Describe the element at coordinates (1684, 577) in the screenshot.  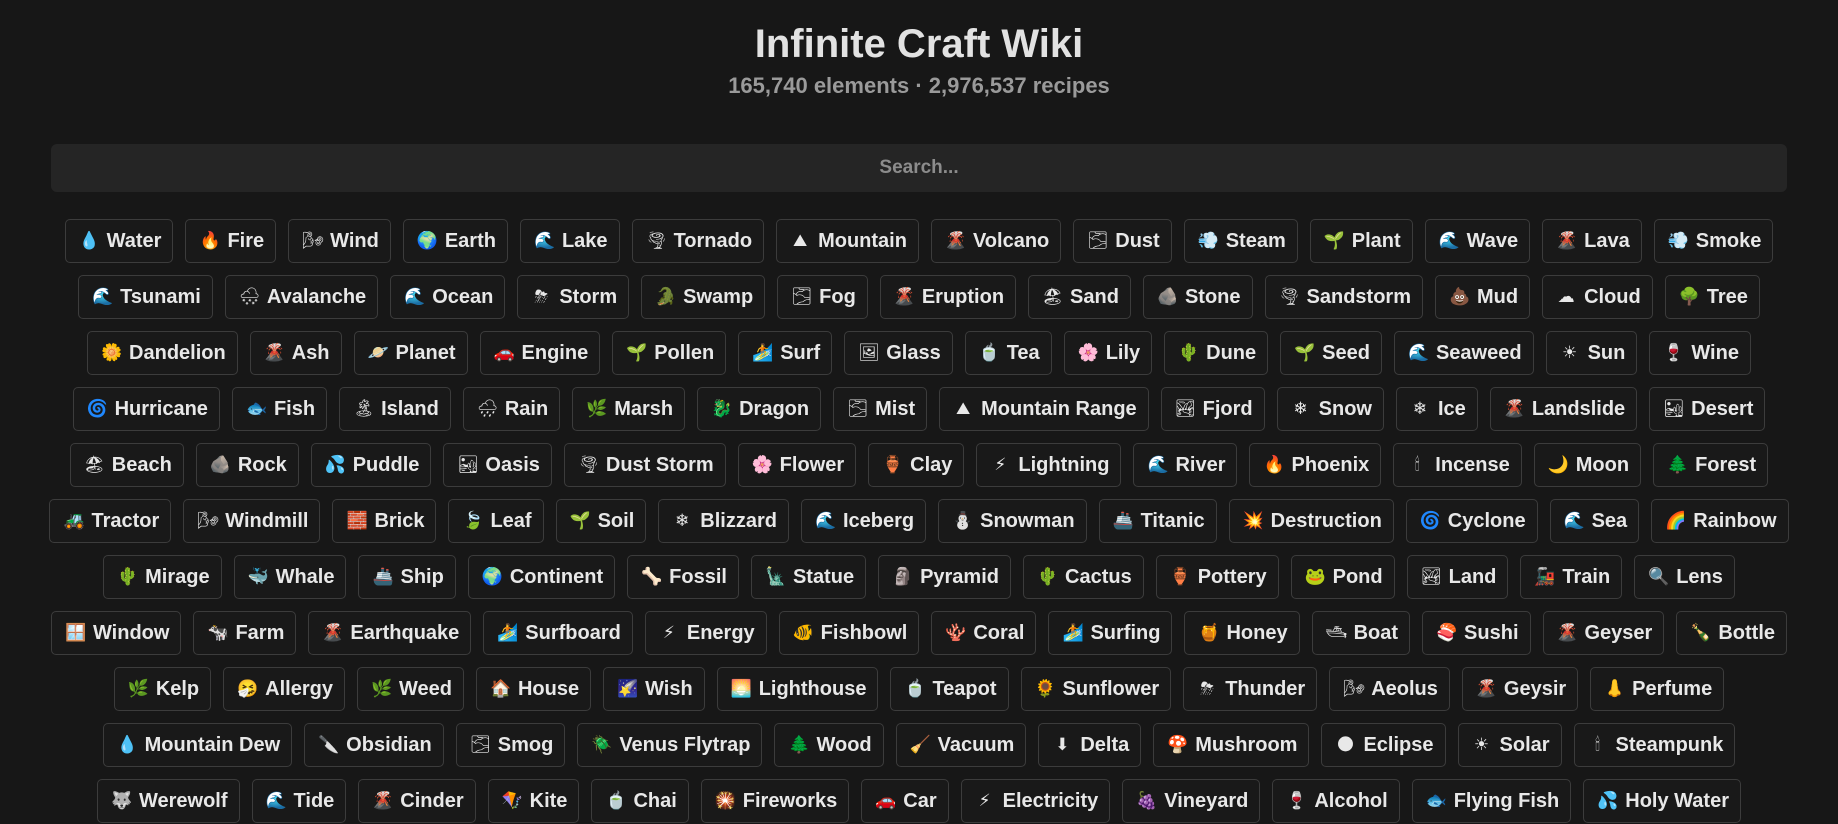
I see `element-chip: 🔍 Lens` at that location.